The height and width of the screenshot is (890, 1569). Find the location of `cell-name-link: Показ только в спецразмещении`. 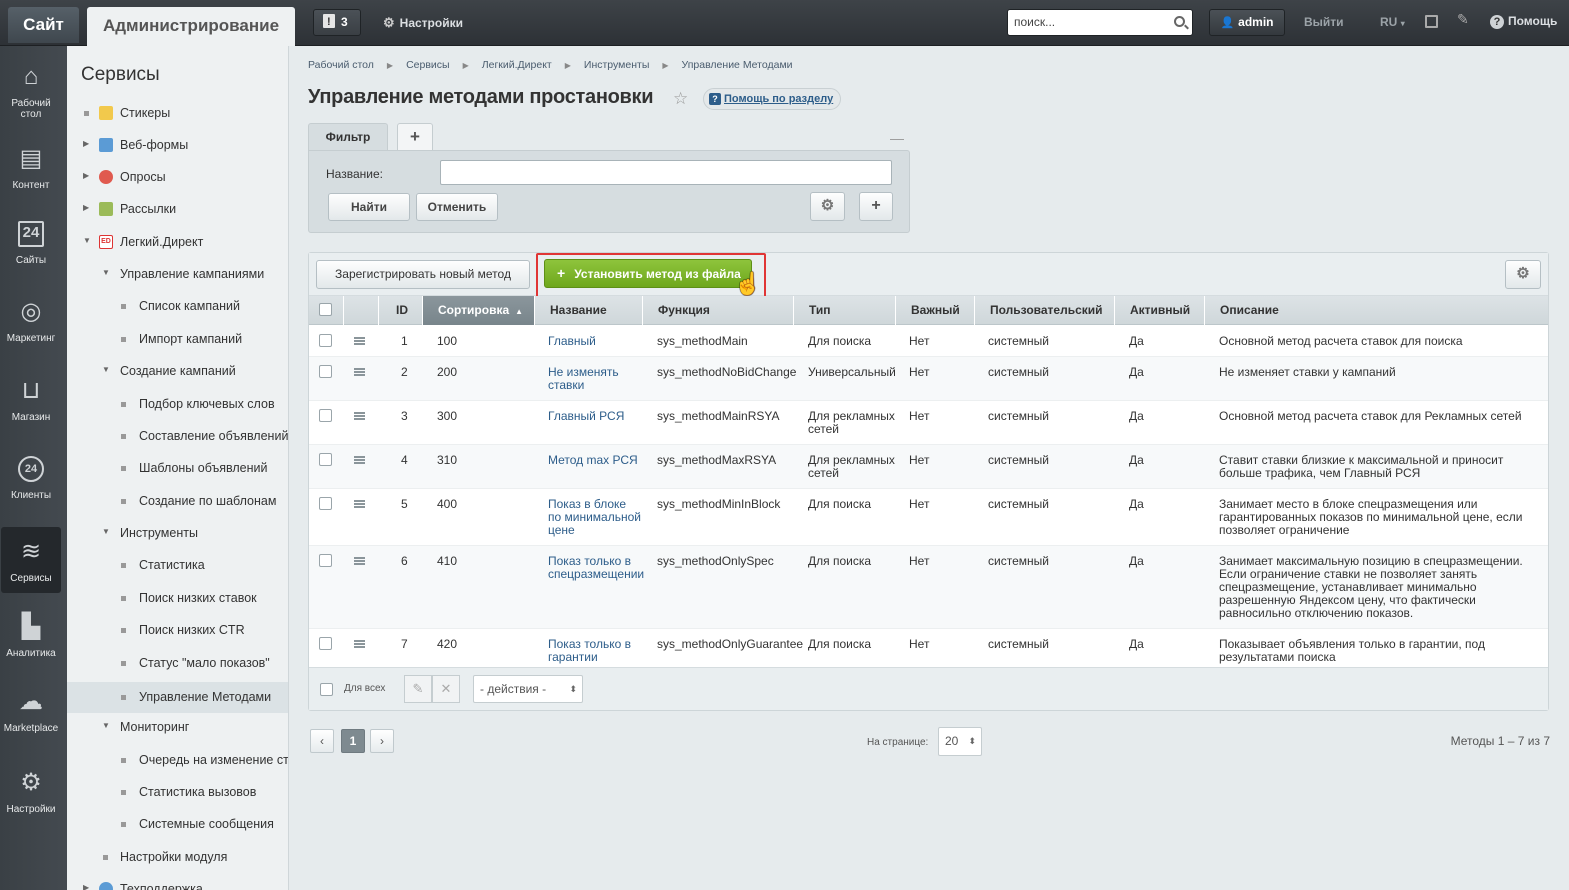

cell-name-link: Показ только в спецразмещении is located at coordinates (596, 568).